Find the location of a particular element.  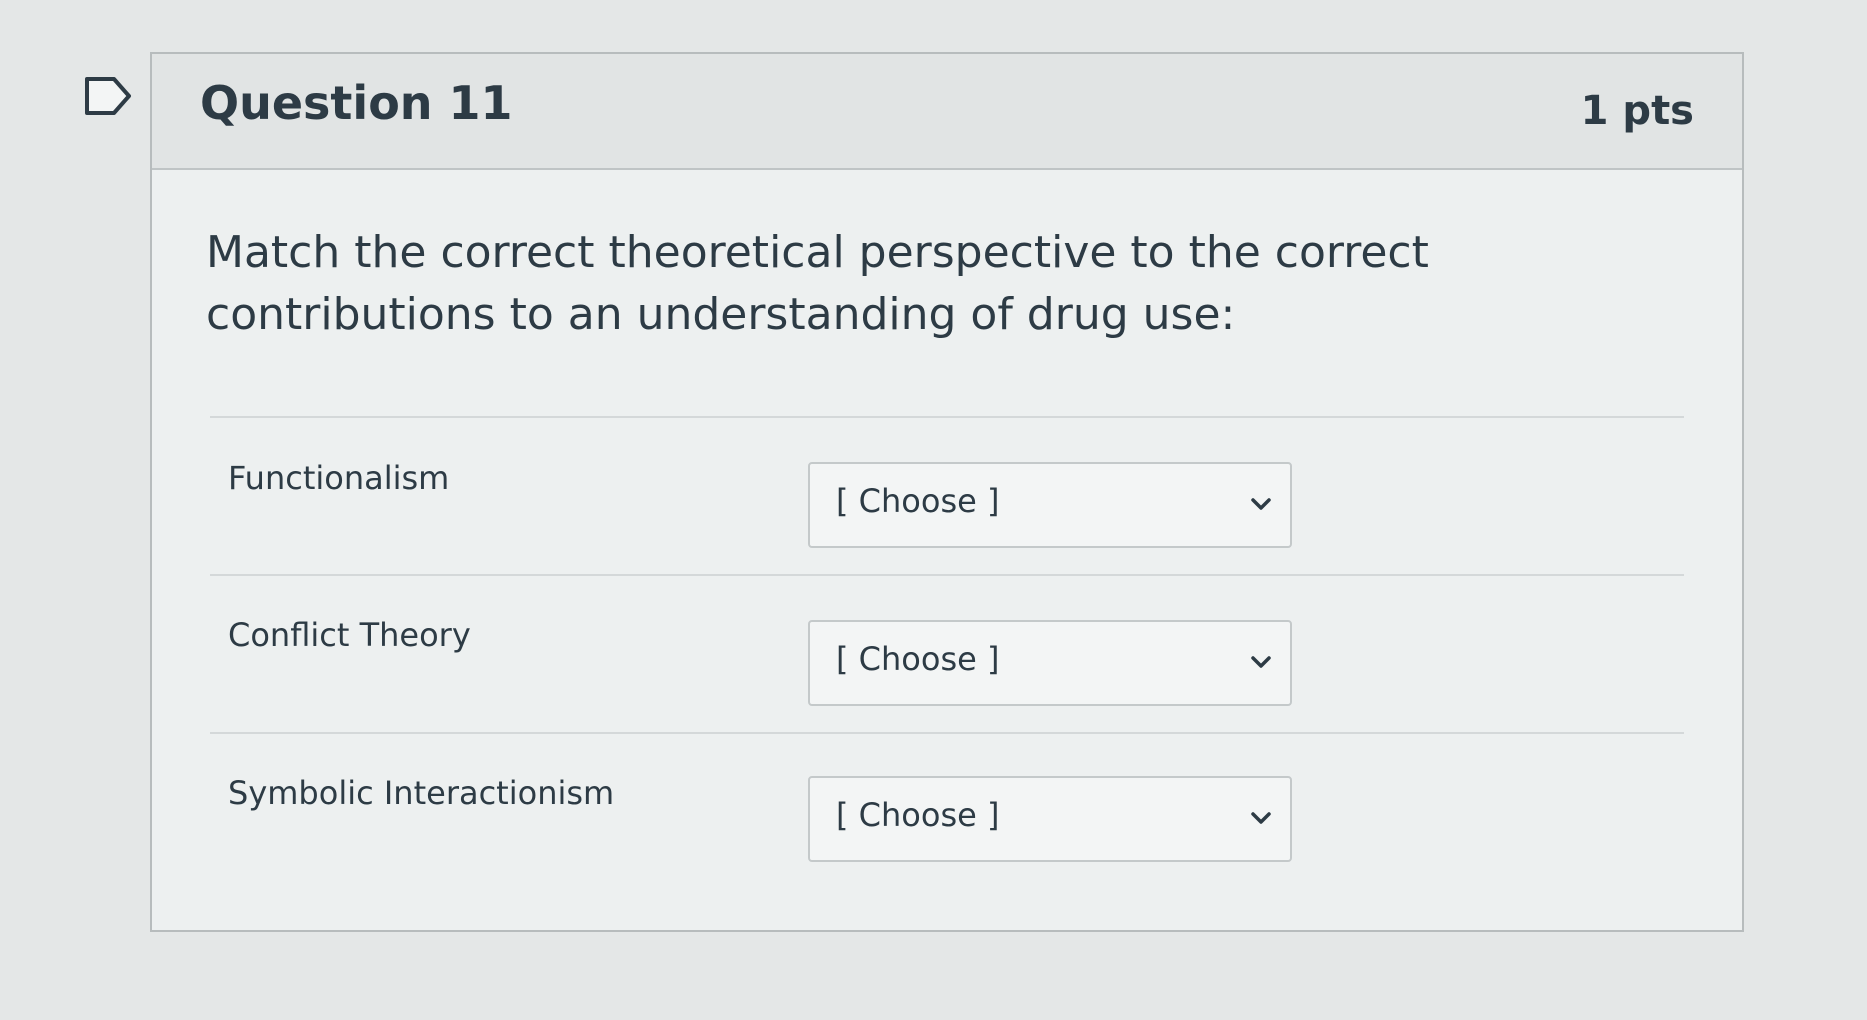

match-label-symbolic-interactionism: Symbolic Interactionism is located at coordinates (421, 793).